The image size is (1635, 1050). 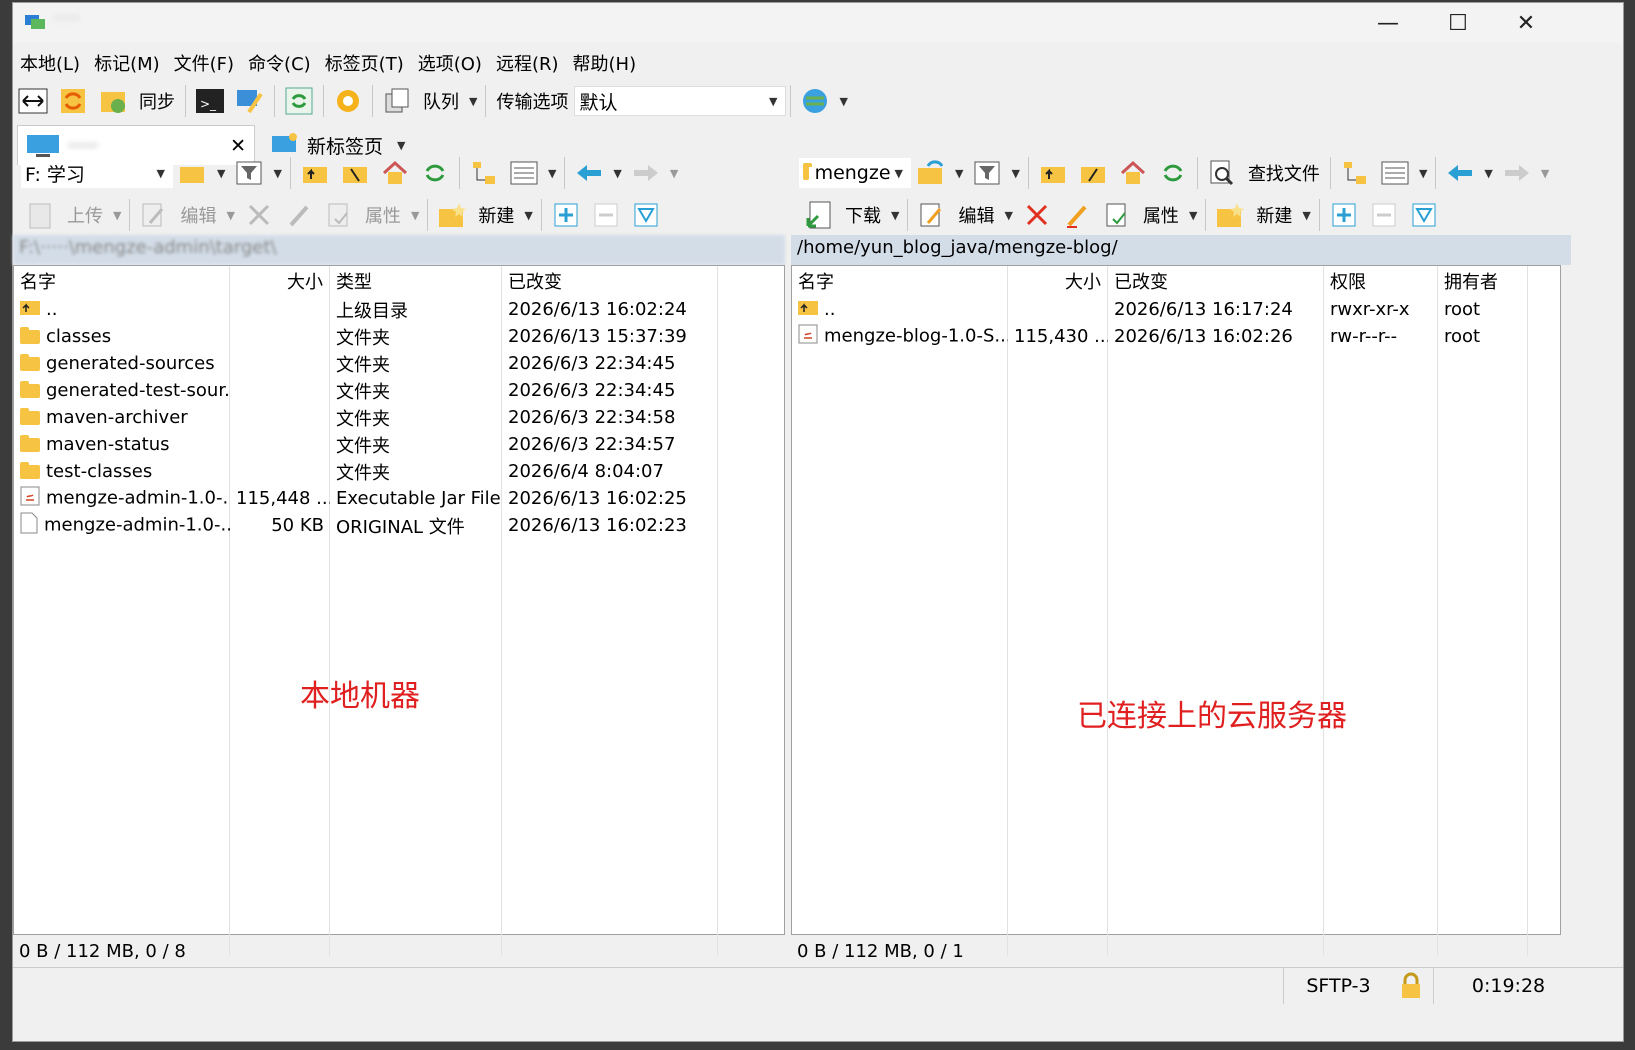 What do you see at coordinates (85, 215) in the screenshot?
I see `upload-label: 上传` at bounding box center [85, 215].